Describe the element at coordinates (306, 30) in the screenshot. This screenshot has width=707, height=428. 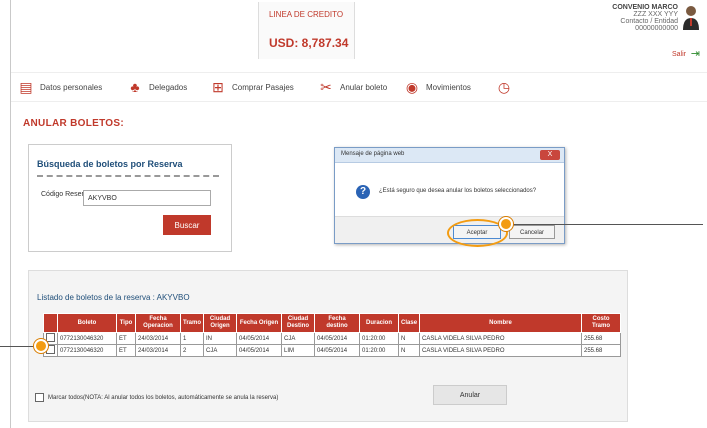
I see `credit-panel: LINEA DE CREDITO USD: 8,787.34` at that location.